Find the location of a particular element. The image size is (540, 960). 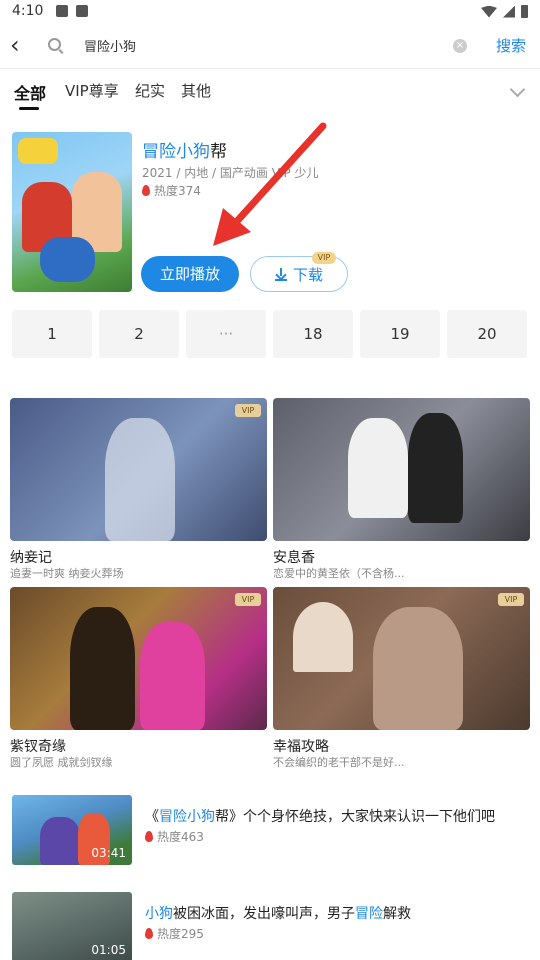

video-title-rest: 帮》个个身怀绝技，大家快来认识一下他们吧 is located at coordinates (355, 817).